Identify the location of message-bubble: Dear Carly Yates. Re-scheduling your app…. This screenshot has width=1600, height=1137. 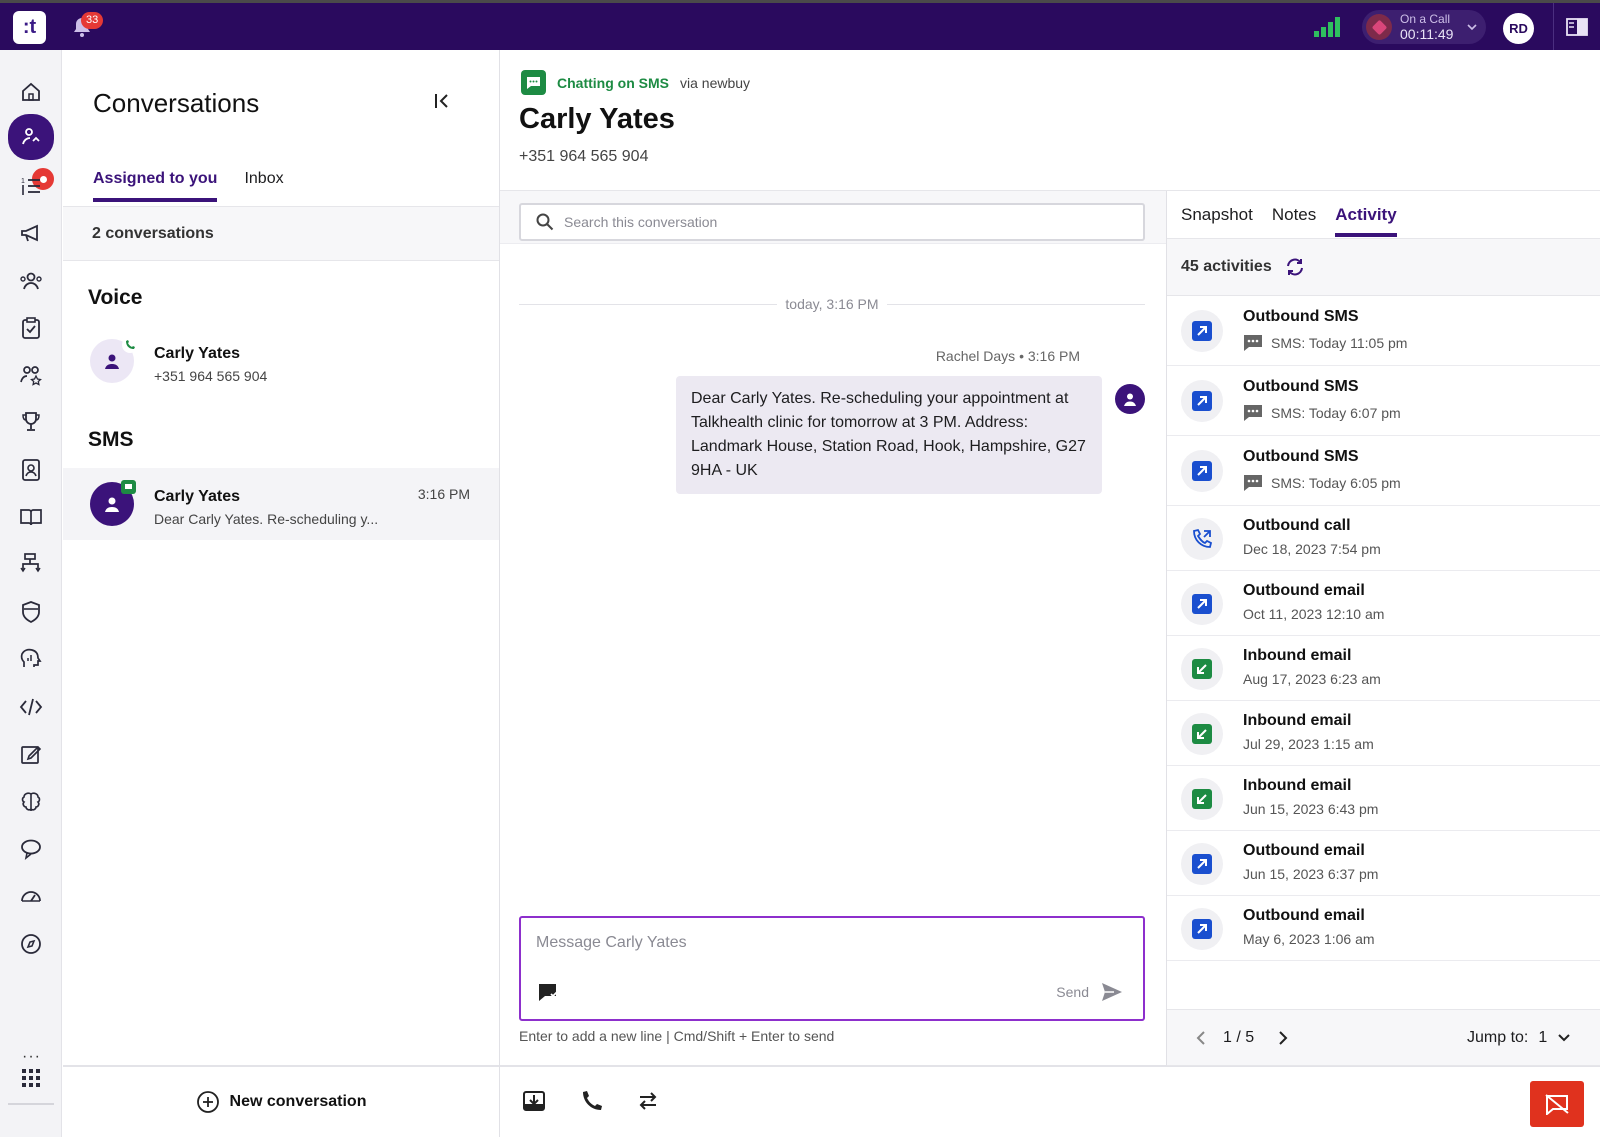
(889, 435).